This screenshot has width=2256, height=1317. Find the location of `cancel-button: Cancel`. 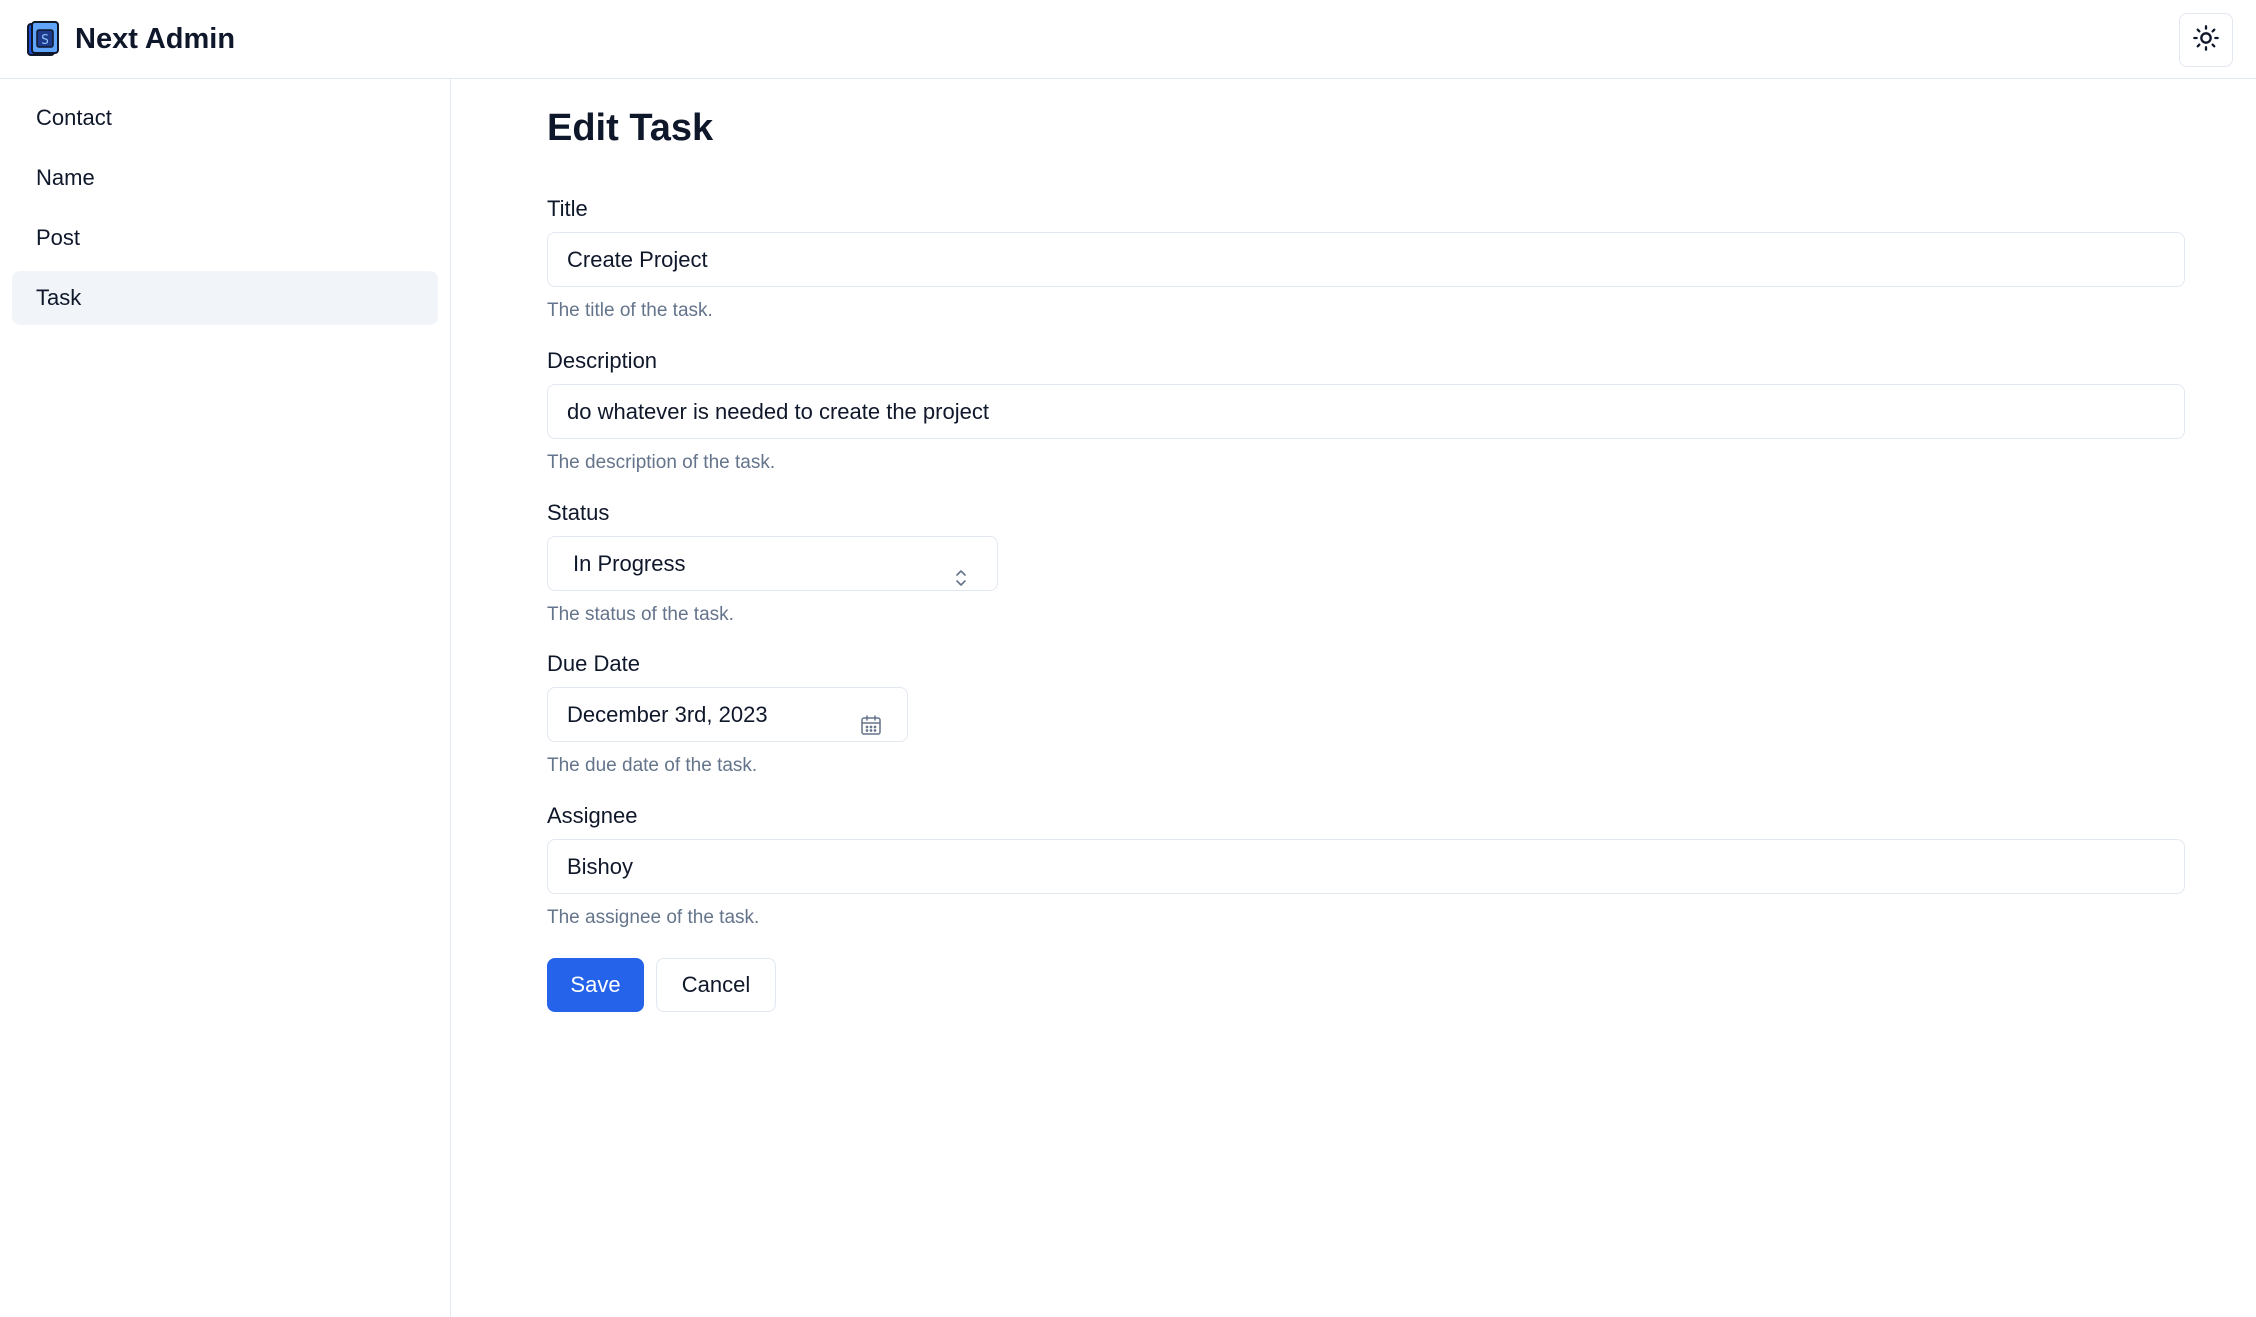

cancel-button: Cancel is located at coordinates (716, 985).